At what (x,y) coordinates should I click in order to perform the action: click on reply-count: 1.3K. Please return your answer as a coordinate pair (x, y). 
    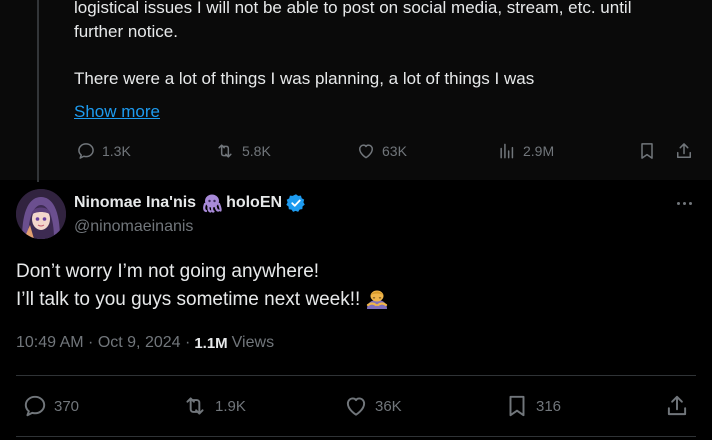
    Looking at the image, I should click on (116, 151).